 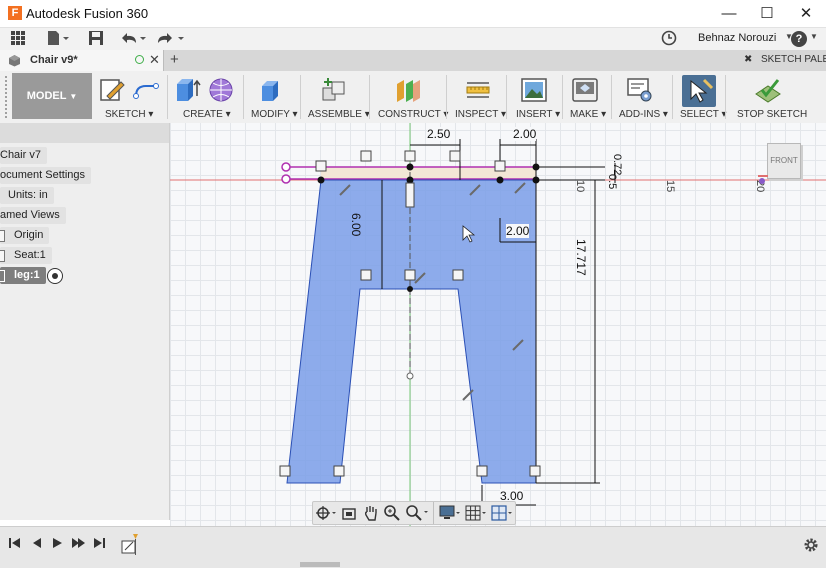 I want to click on undo-icon, so click(x=133, y=39).